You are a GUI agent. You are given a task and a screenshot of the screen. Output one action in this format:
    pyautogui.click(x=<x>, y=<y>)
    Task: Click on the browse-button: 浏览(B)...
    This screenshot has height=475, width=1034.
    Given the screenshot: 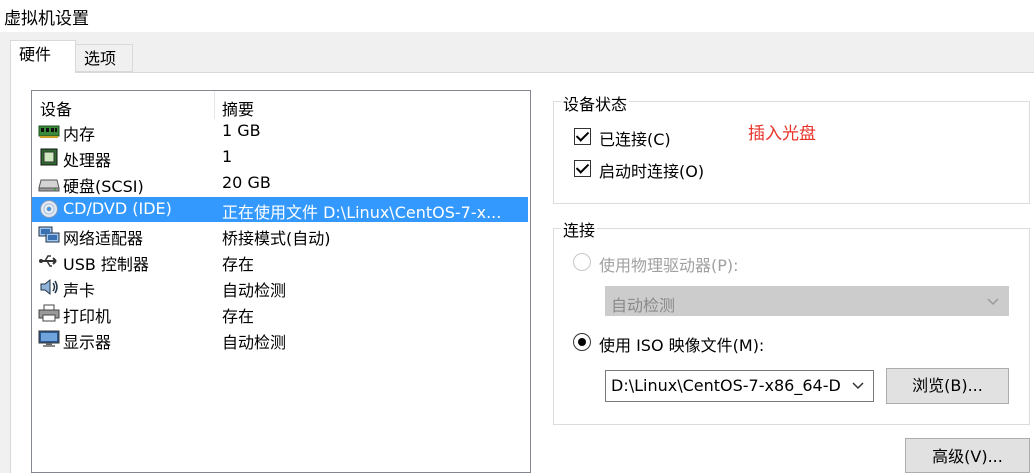 What is the action you would take?
    pyautogui.click(x=947, y=386)
    